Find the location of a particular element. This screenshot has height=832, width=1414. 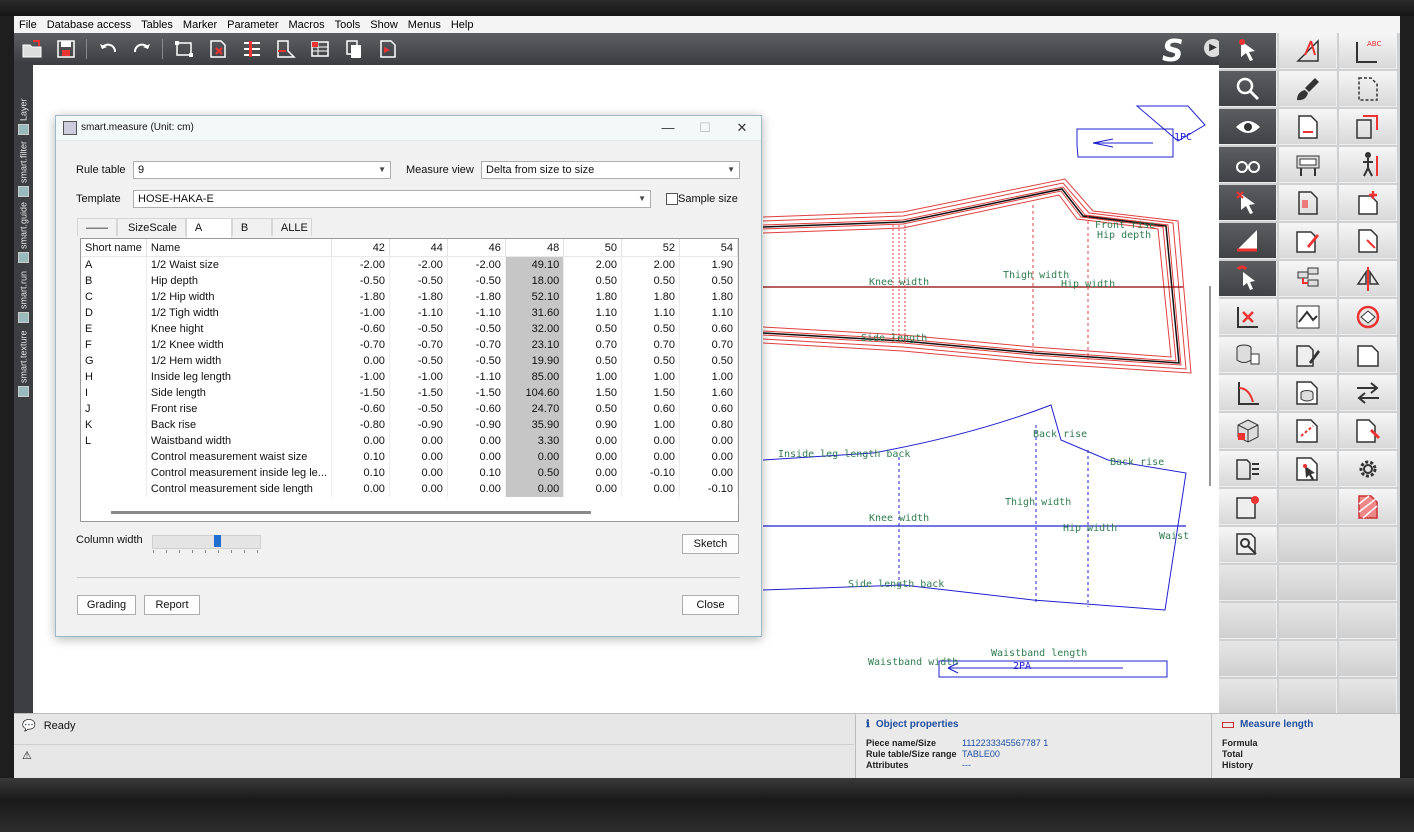

table-cell: Control measurement waist size is located at coordinates (239, 457).